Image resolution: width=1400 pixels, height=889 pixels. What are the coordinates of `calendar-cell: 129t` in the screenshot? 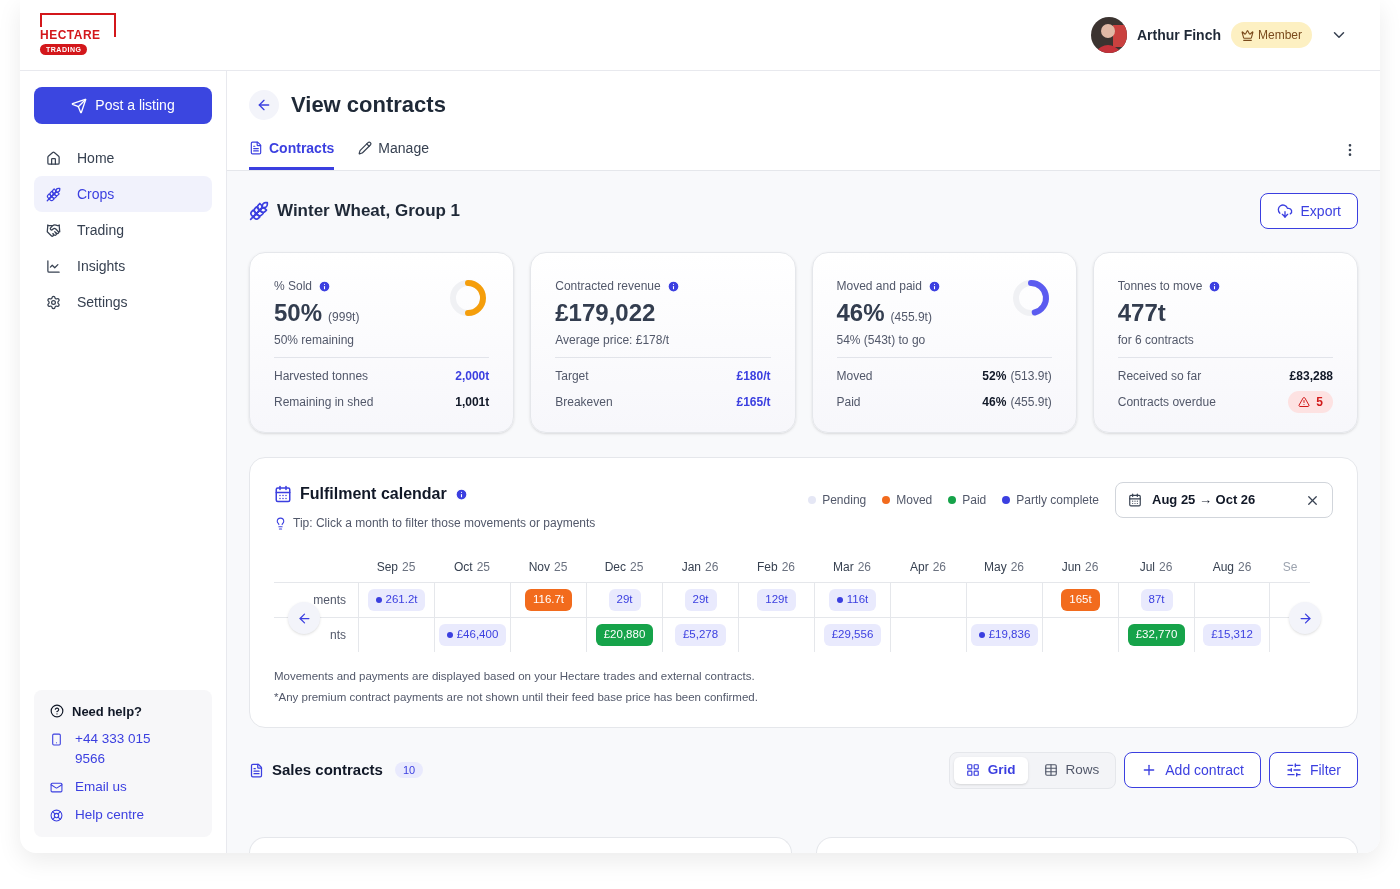 It's located at (776, 599).